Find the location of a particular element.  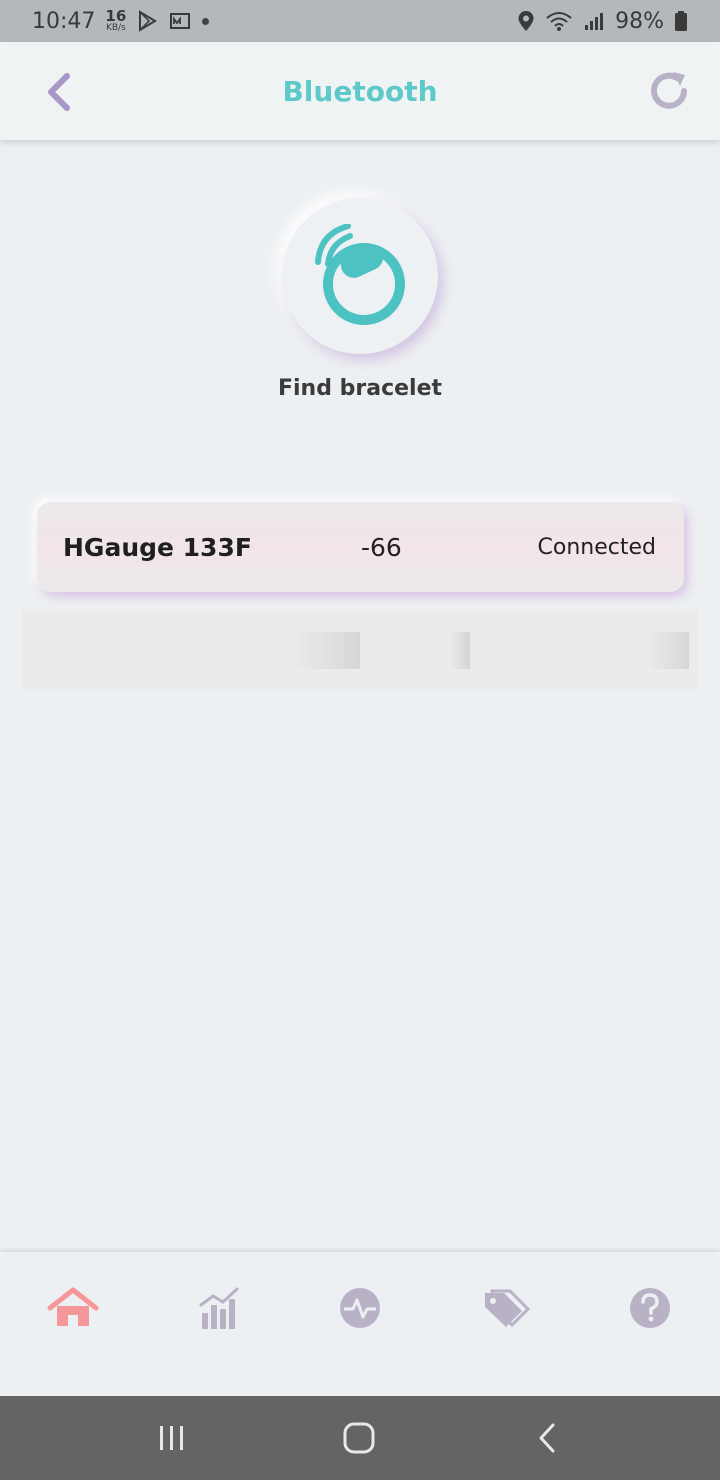

recents-icon is located at coordinates (171, 1438).